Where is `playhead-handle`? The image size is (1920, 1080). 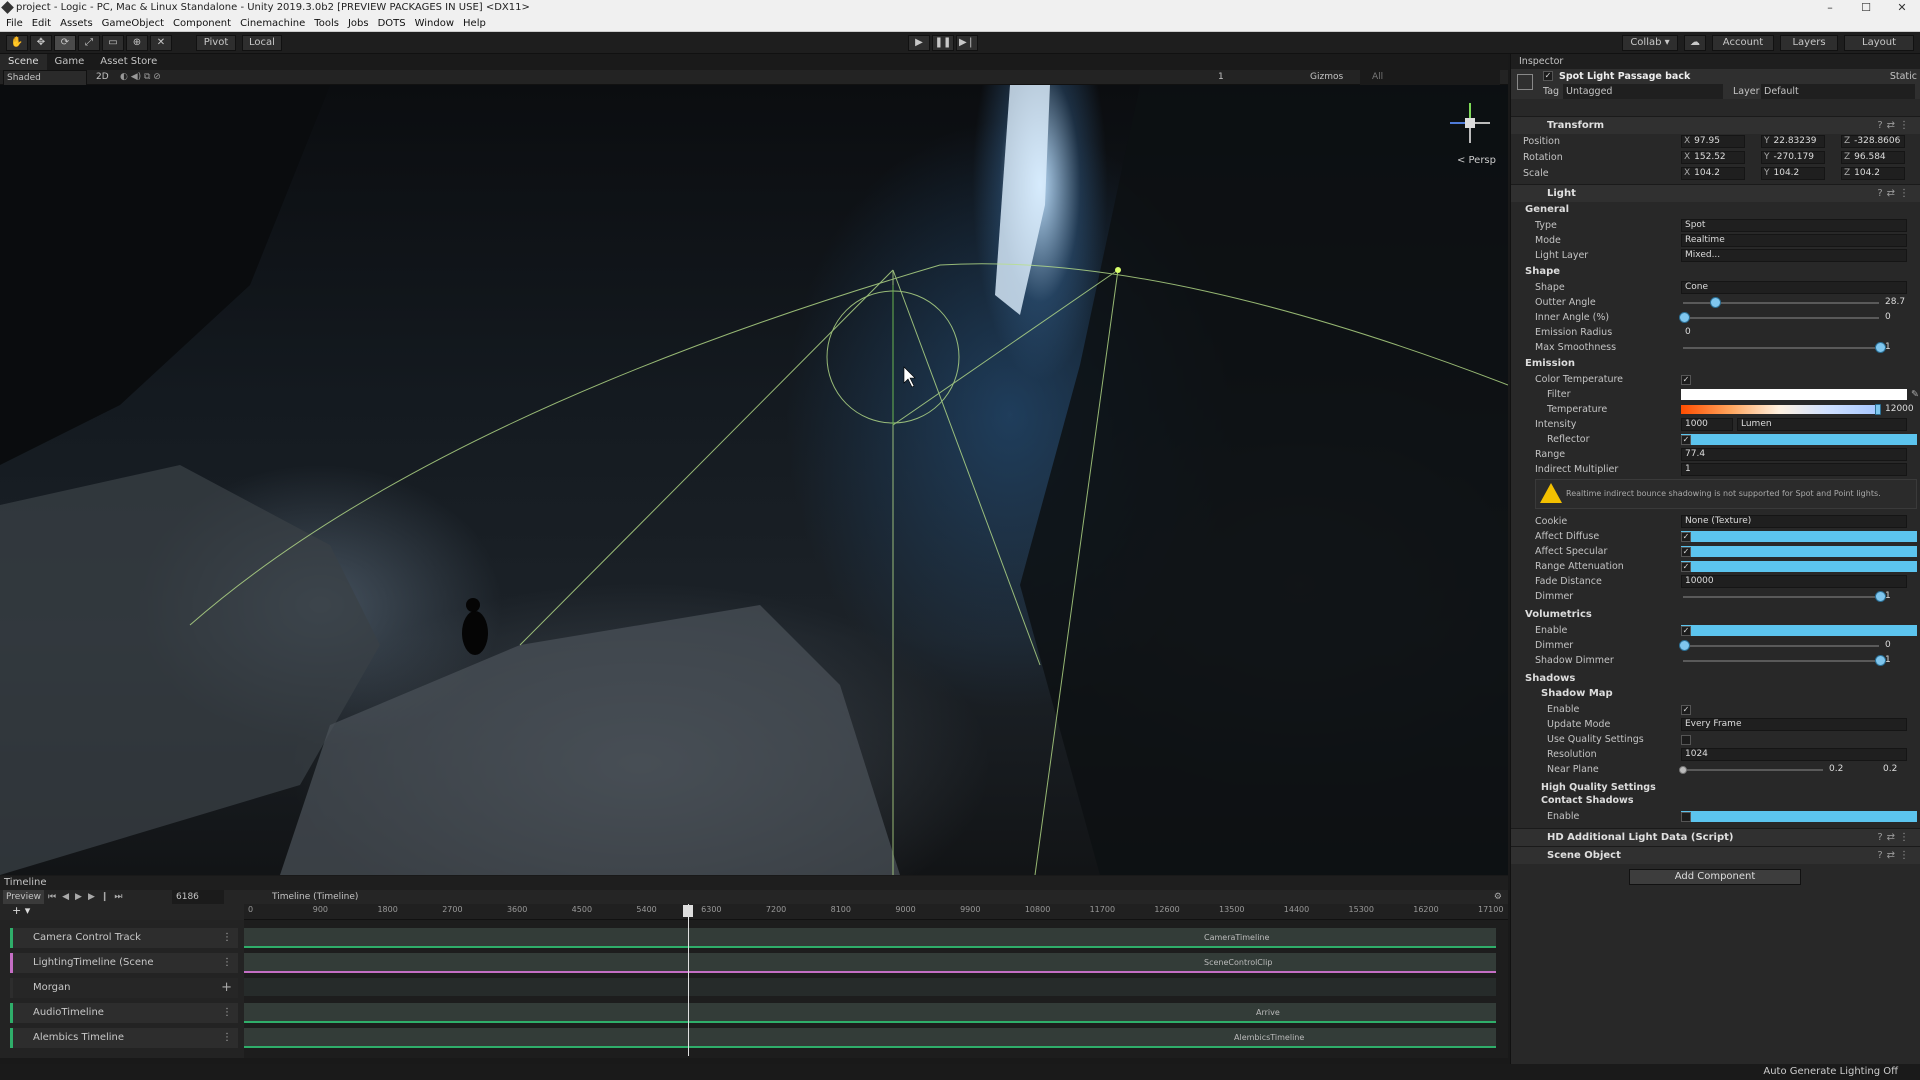
playhead-handle is located at coordinates (688, 911).